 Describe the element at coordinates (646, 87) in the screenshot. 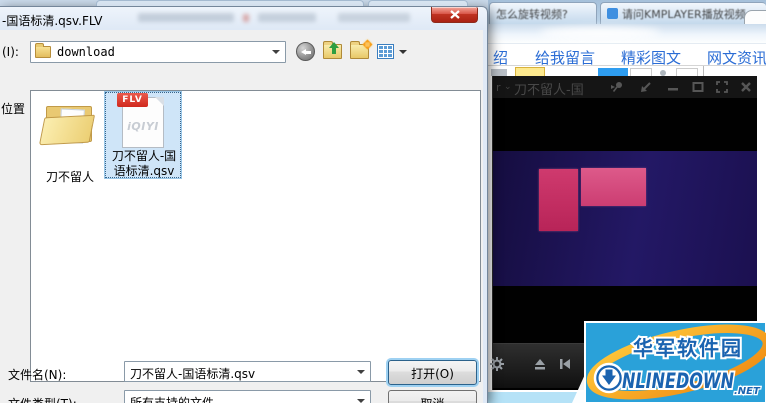

I see `corner-arrow-icon` at that location.